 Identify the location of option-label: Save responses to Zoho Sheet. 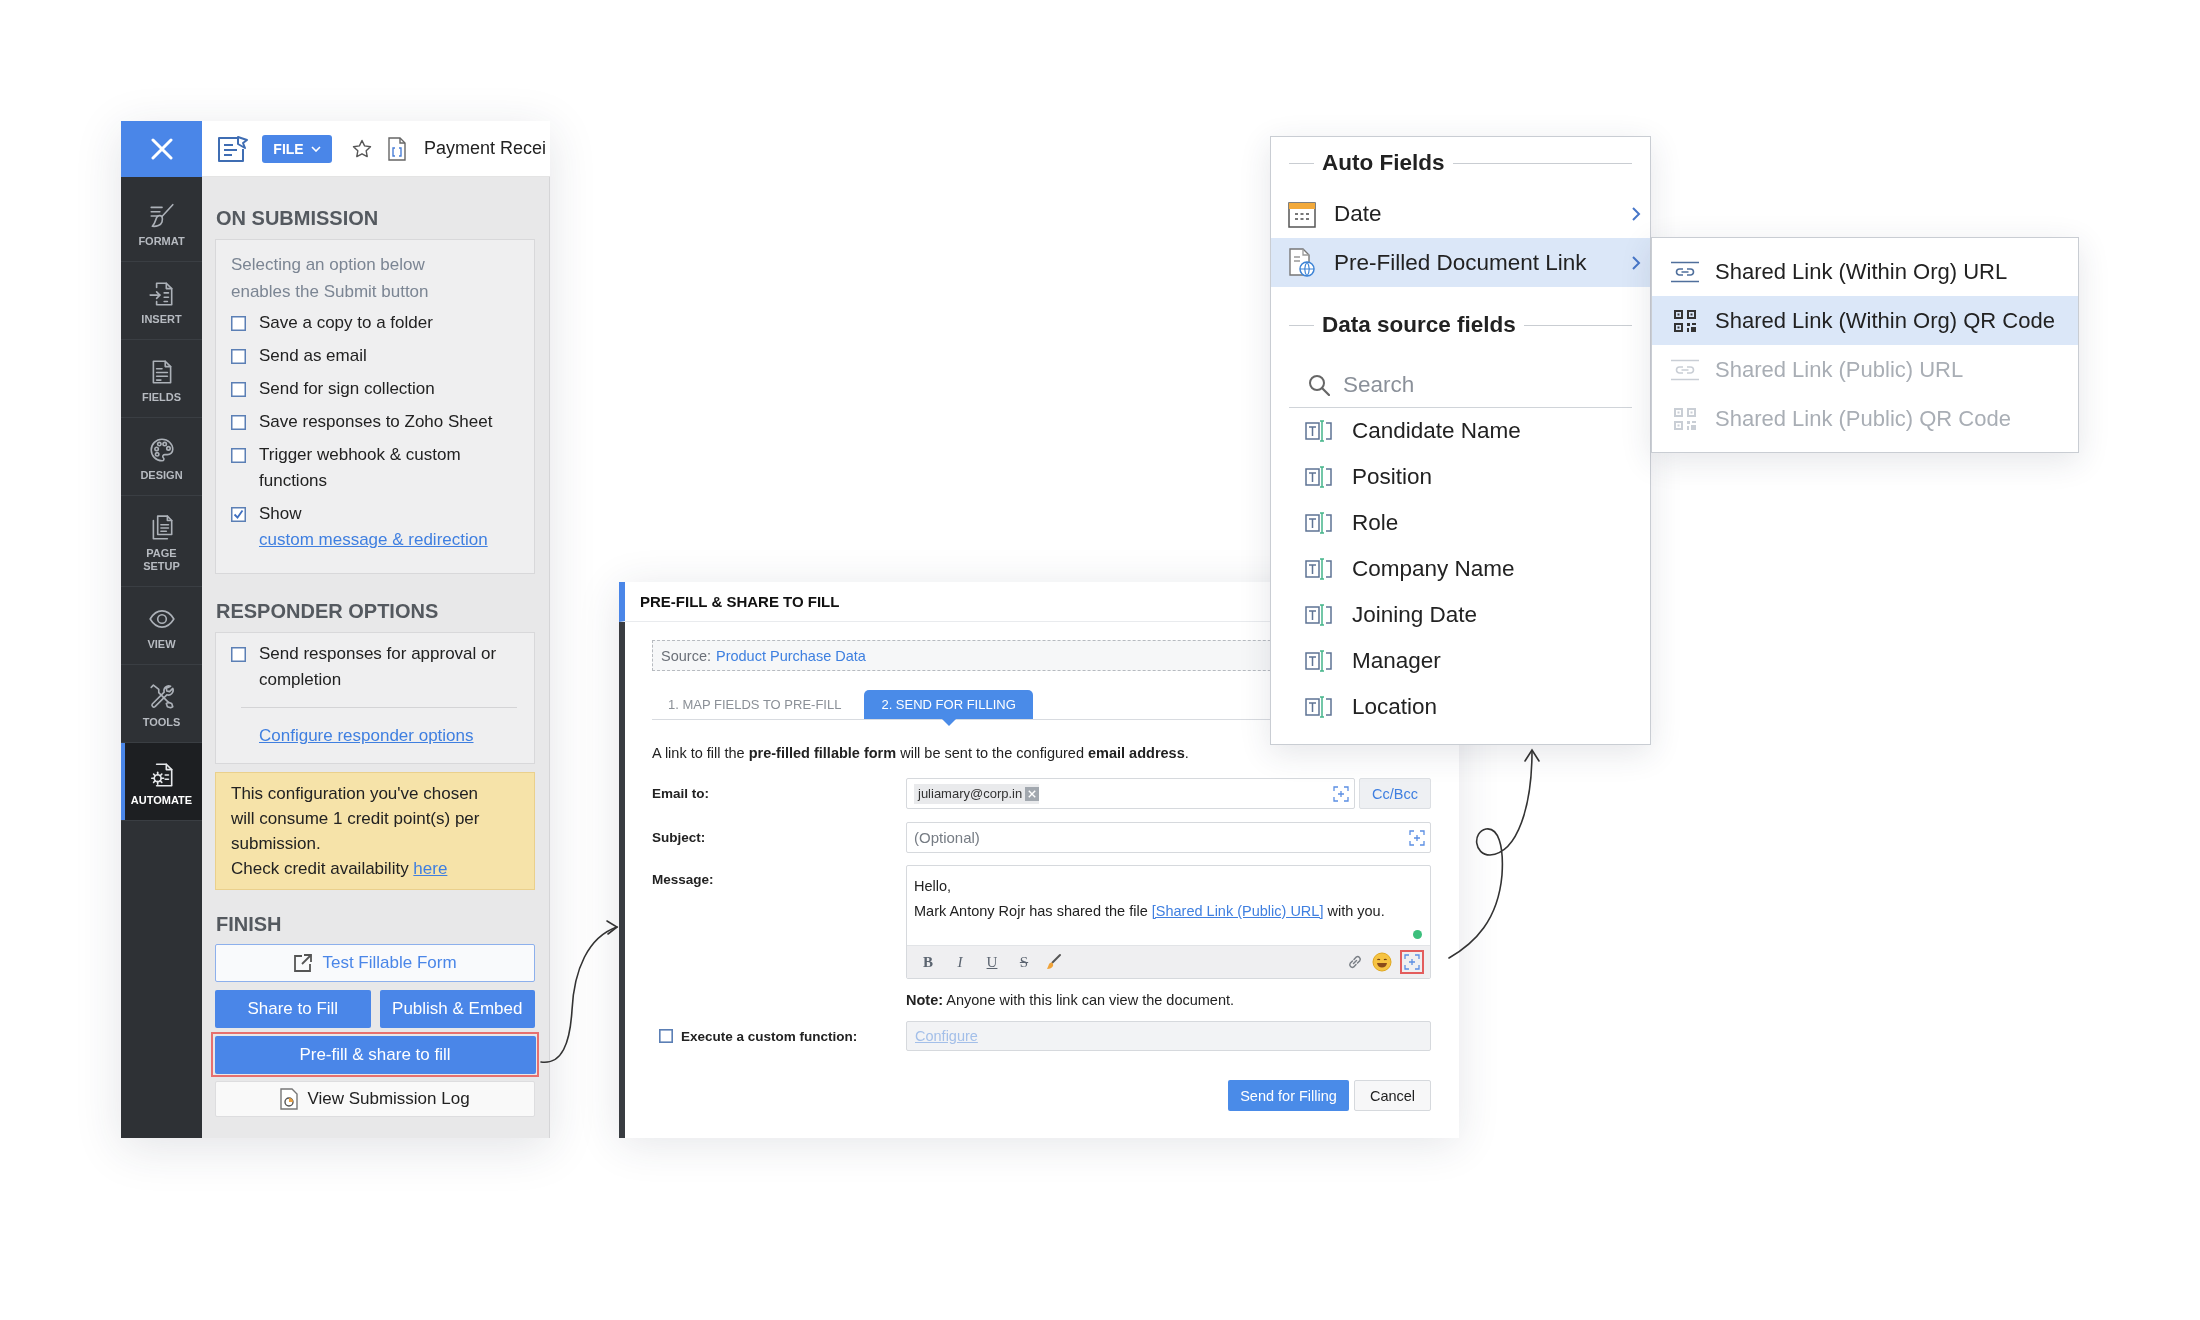
(376, 422).